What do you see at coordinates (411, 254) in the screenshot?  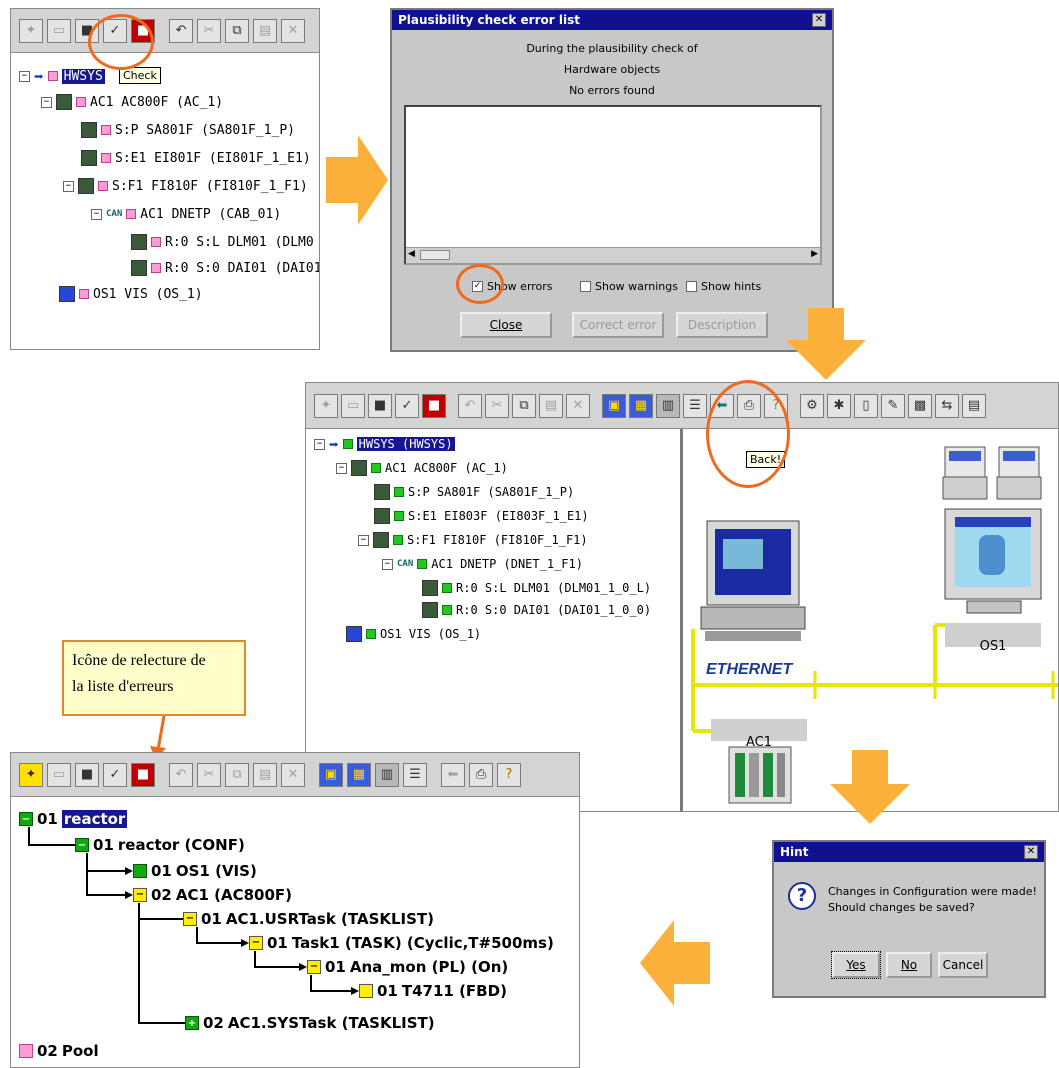 I see `scroll-left-icon: ◀` at bounding box center [411, 254].